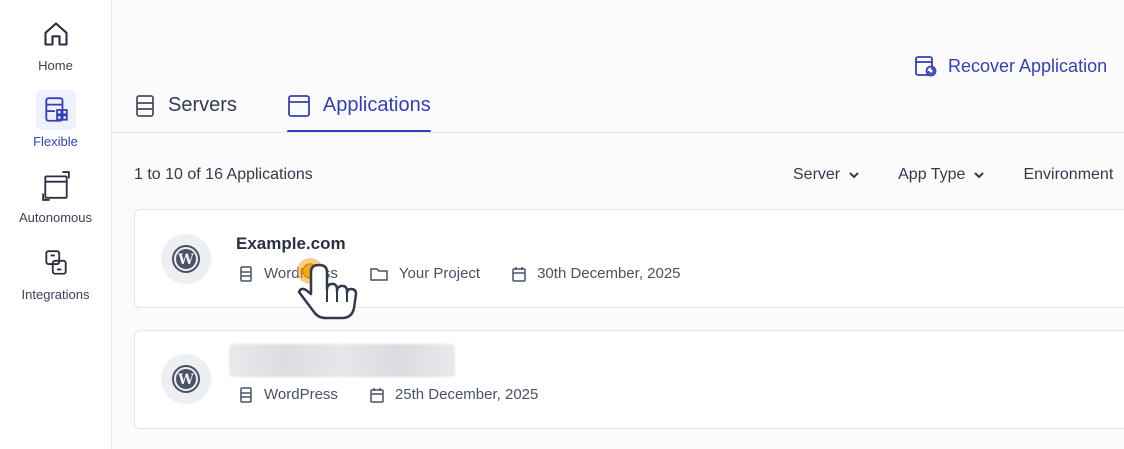 This screenshot has width=1124, height=449. I want to click on tab-servers: Servers, so click(185, 111).